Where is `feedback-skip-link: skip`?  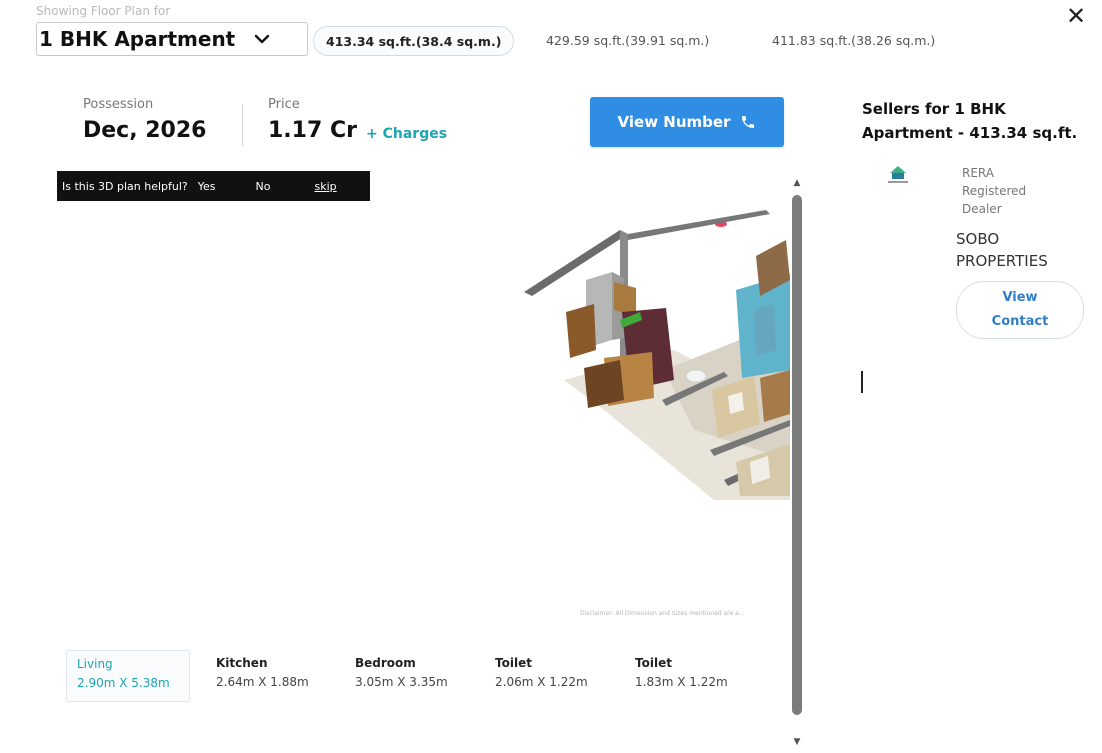
feedback-skip-link: skip is located at coordinates (326, 186).